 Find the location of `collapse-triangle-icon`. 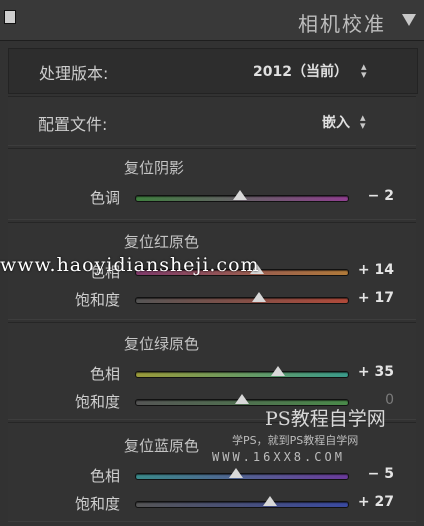

collapse-triangle-icon is located at coordinates (409, 20).